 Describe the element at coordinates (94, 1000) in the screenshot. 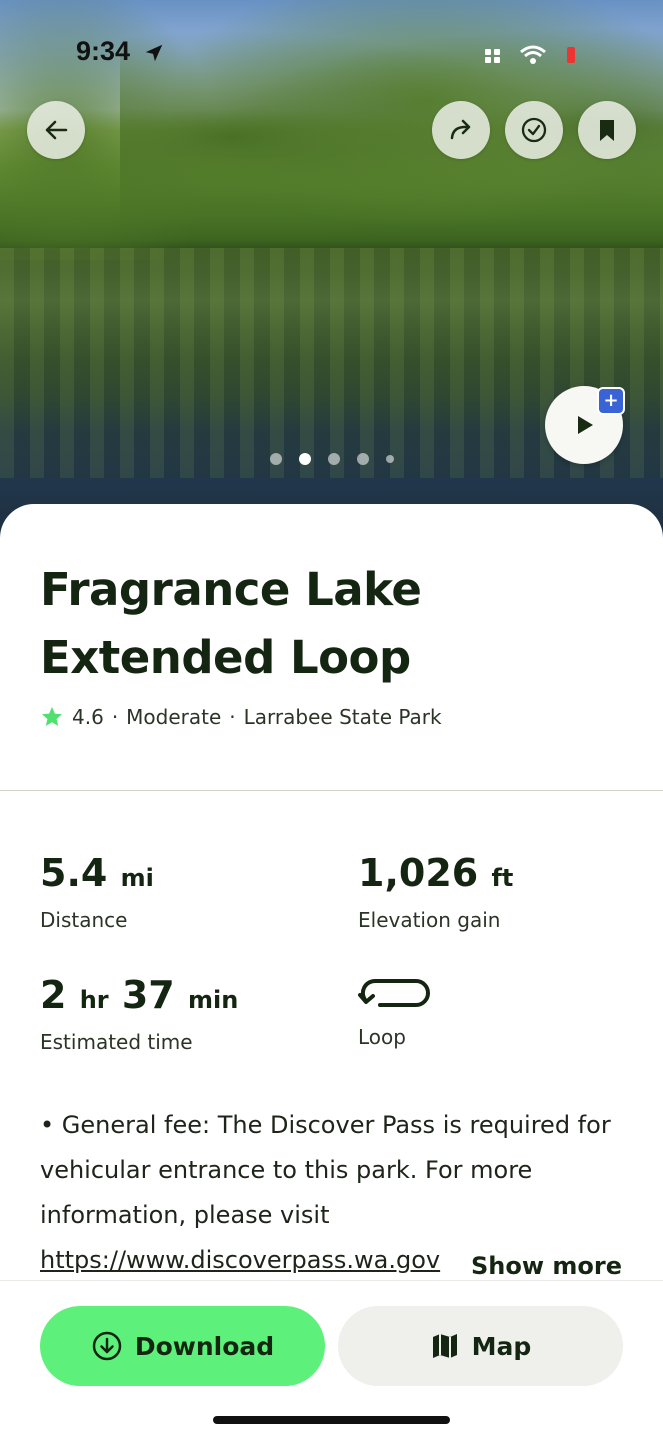

I see `time-hours-unit: hr` at that location.